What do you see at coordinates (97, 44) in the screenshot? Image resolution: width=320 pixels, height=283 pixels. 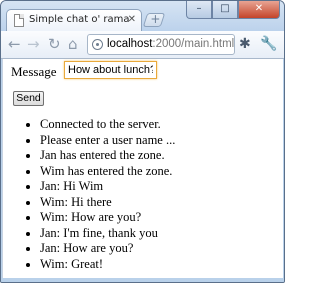 I see `globe-icon` at bounding box center [97, 44].